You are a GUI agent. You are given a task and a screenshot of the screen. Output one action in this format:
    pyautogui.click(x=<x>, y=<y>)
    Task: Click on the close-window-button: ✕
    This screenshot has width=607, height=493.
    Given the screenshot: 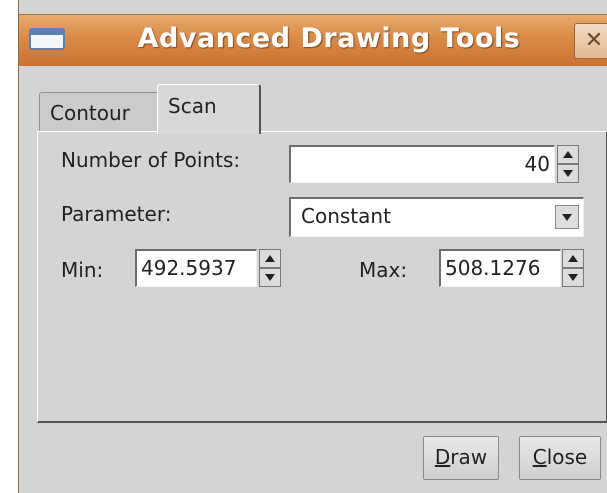 What is the action you would take?
    pyautogui.click(x=590, y=41)
    